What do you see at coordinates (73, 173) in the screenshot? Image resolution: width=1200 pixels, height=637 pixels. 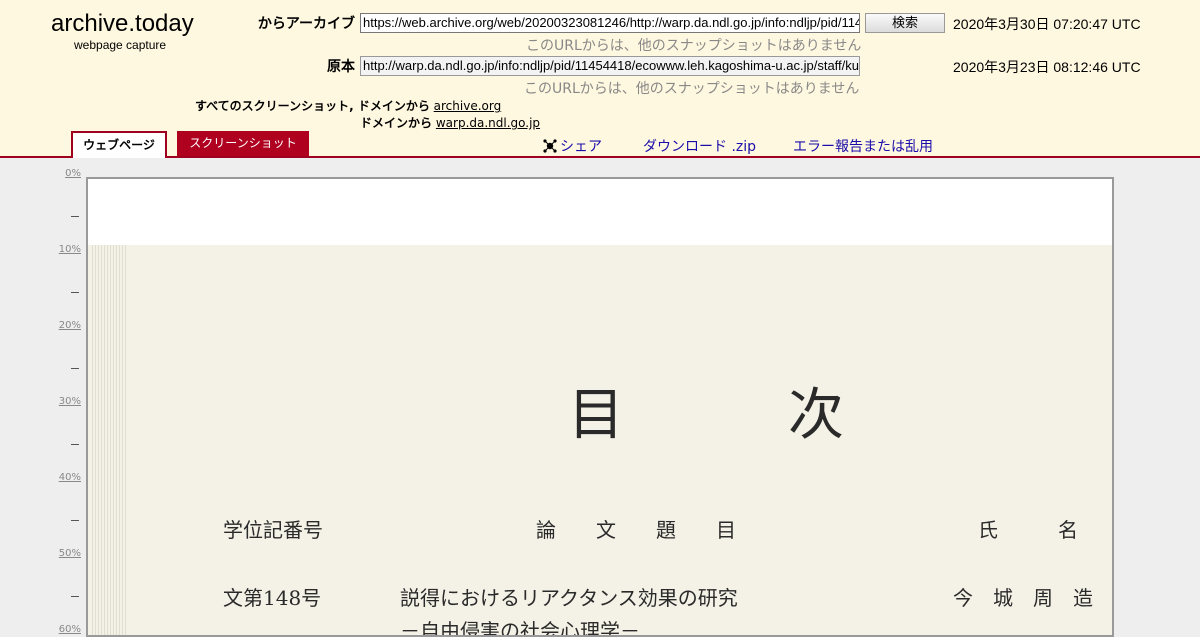 I see `ruler-mark-0: 0%` at bounding box center [73, 173].